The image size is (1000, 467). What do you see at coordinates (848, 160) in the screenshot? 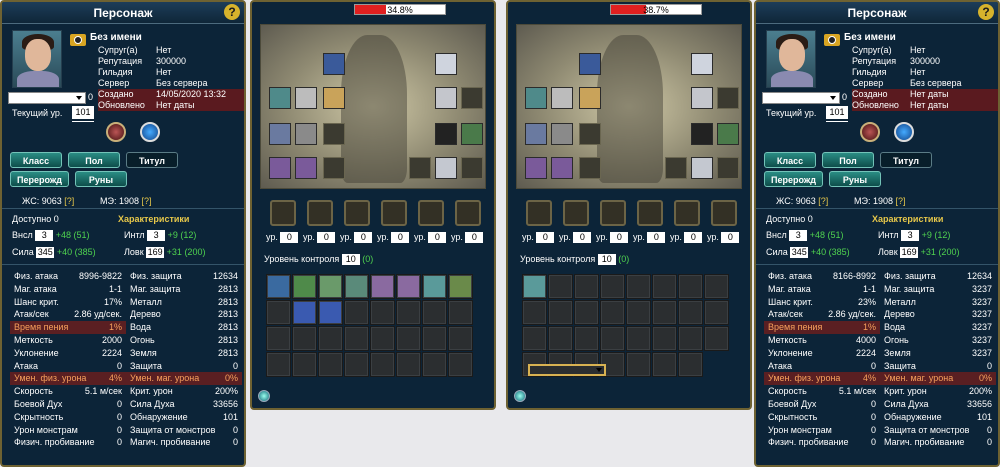
I see `tab-gender: Пол` at bounding box center [848, 160].